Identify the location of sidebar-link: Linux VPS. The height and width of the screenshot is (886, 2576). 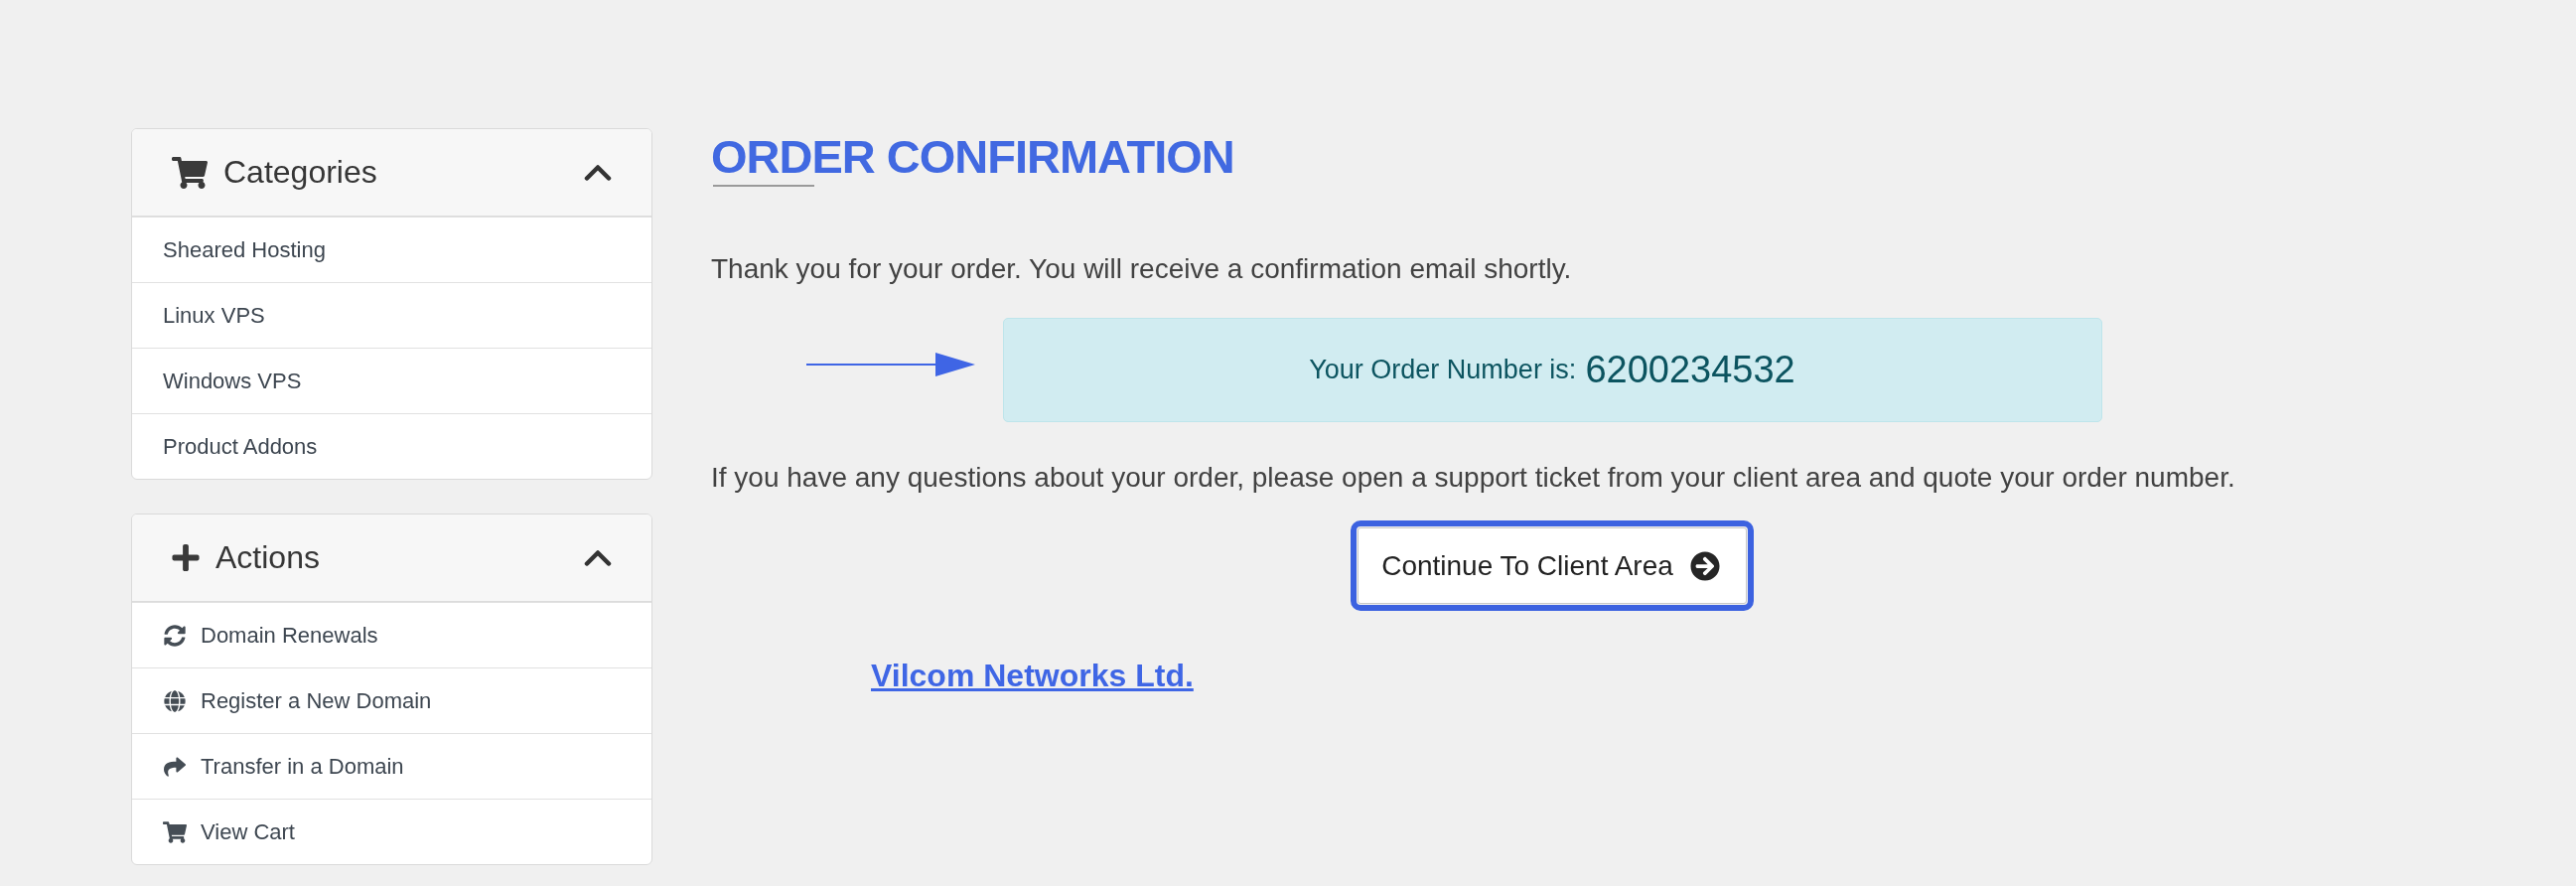
(391, 315).